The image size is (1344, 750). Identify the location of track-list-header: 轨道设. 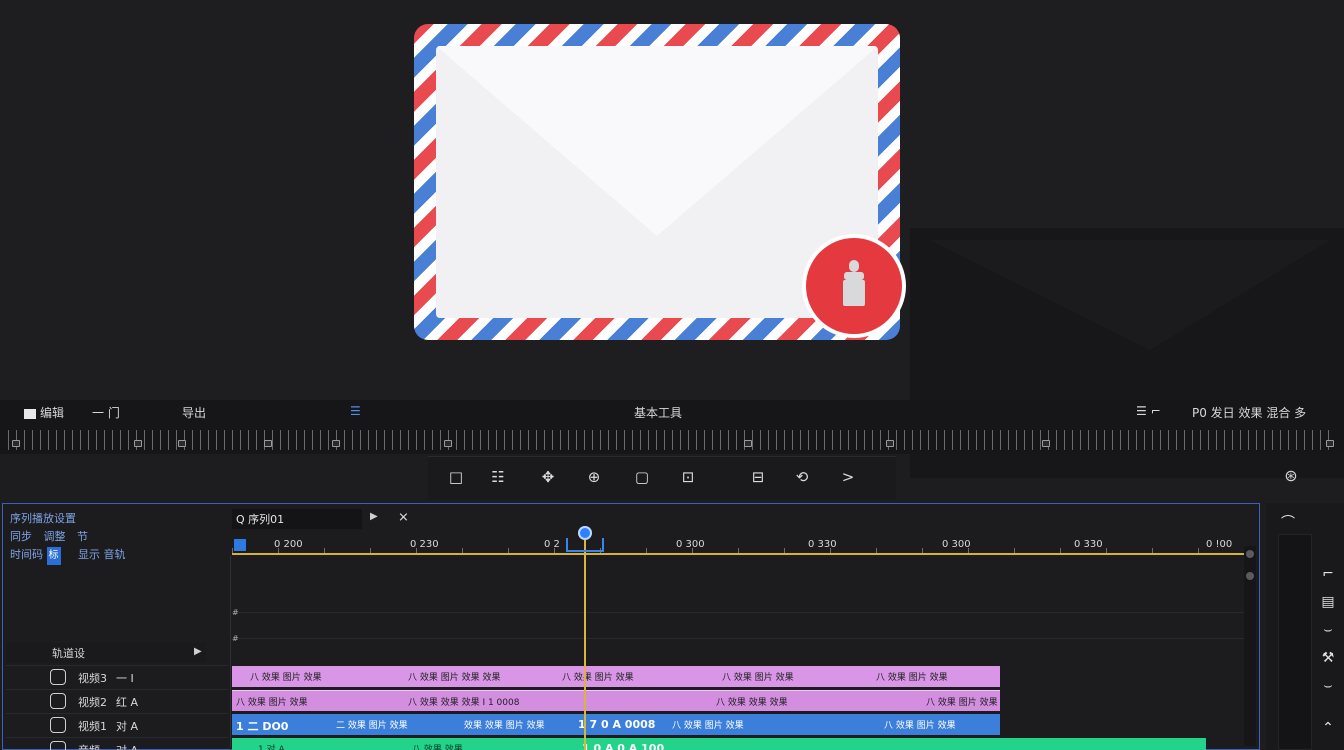
(106, 653).